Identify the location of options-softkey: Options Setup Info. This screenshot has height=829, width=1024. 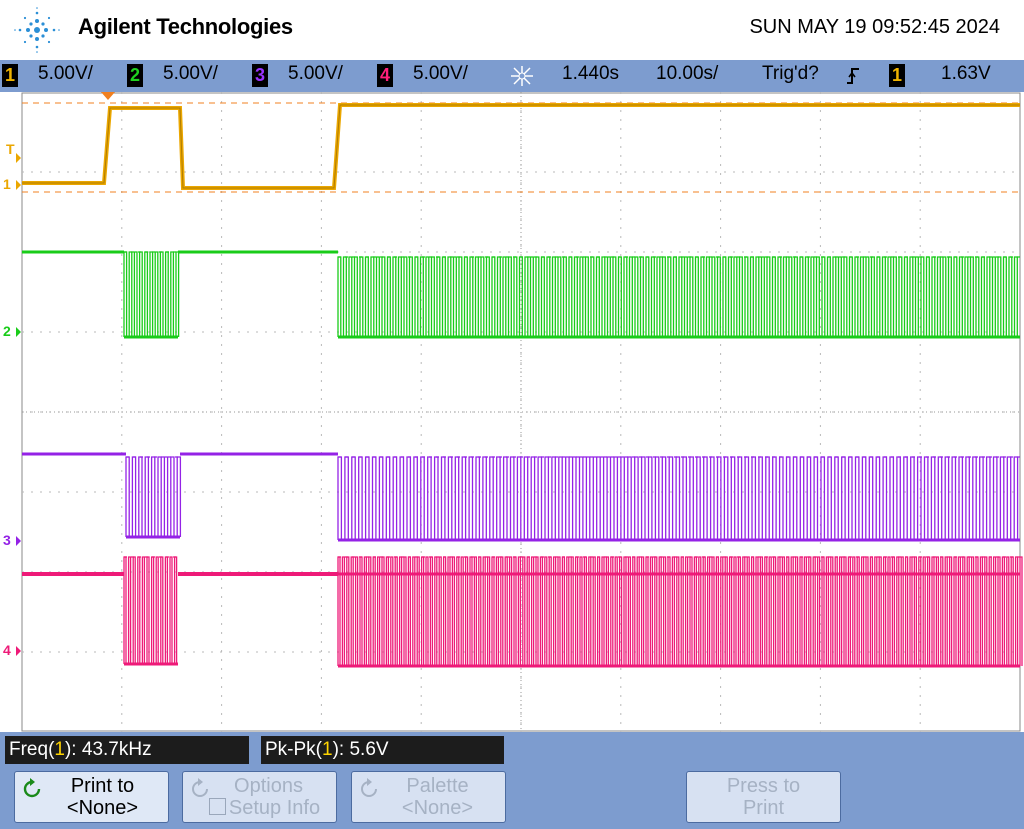
(259, 797).